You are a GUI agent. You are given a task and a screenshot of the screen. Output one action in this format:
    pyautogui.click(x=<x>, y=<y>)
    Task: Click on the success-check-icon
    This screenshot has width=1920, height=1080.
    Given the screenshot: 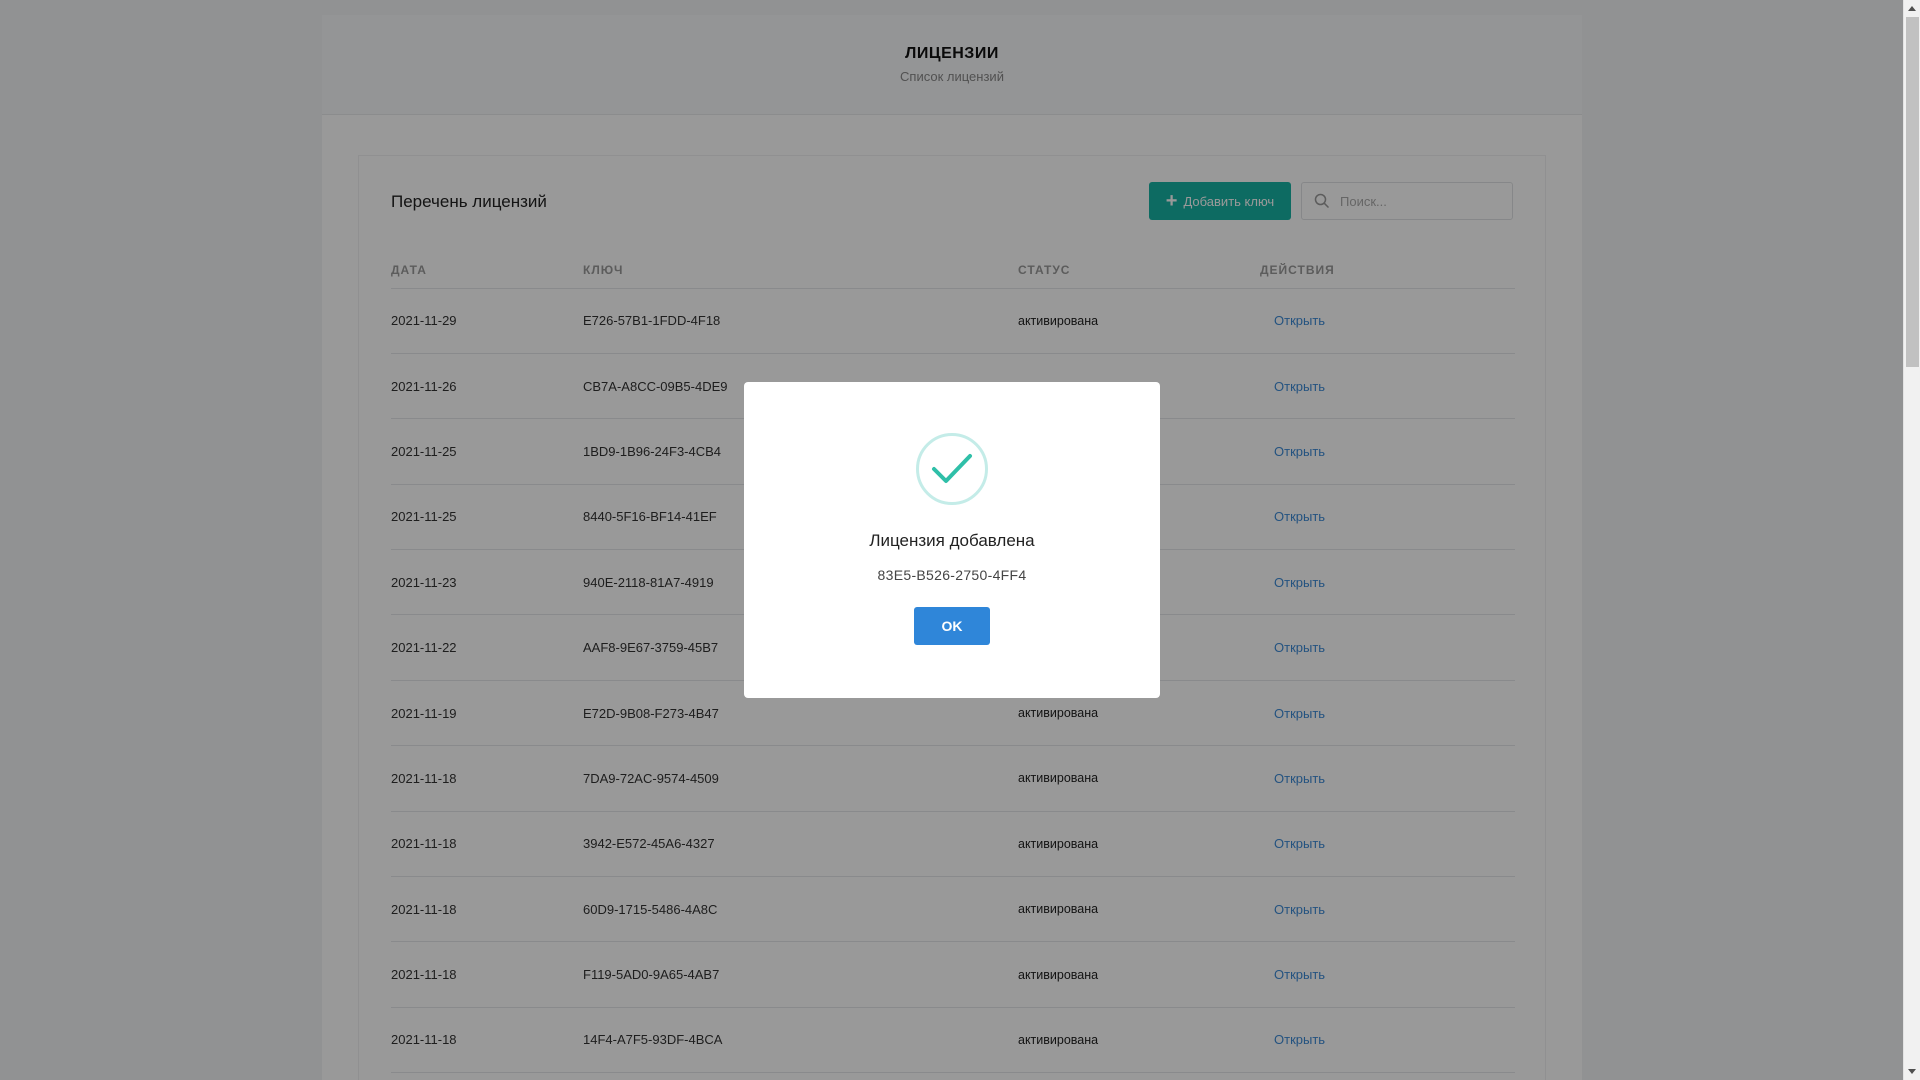 What is the action you would take?
    pyautogui.click(x=952, y=469)
    